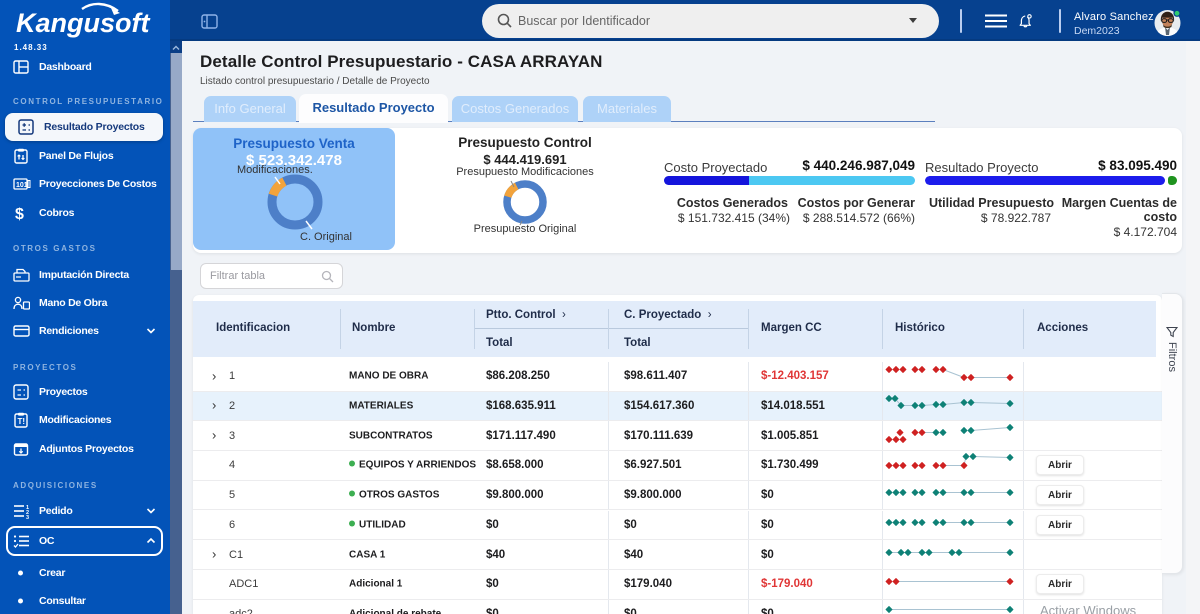 The image size is (1200, 614). What do you see at coordinates (22, 421) in the screenshot?
I see `svg-text: T!` at bounding box center [22, 421].